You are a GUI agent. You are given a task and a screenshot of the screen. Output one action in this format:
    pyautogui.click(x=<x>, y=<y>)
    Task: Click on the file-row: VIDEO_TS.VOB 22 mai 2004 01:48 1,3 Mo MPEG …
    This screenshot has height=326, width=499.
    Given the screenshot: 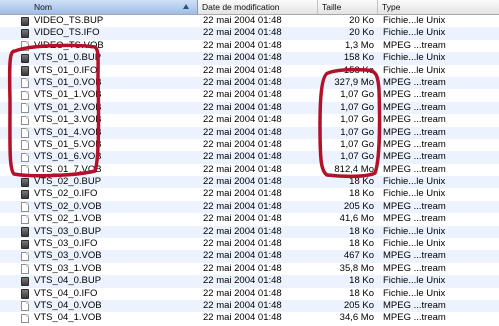 What is the action you would take?
    pyautogui.click(x=249, y=46)
    